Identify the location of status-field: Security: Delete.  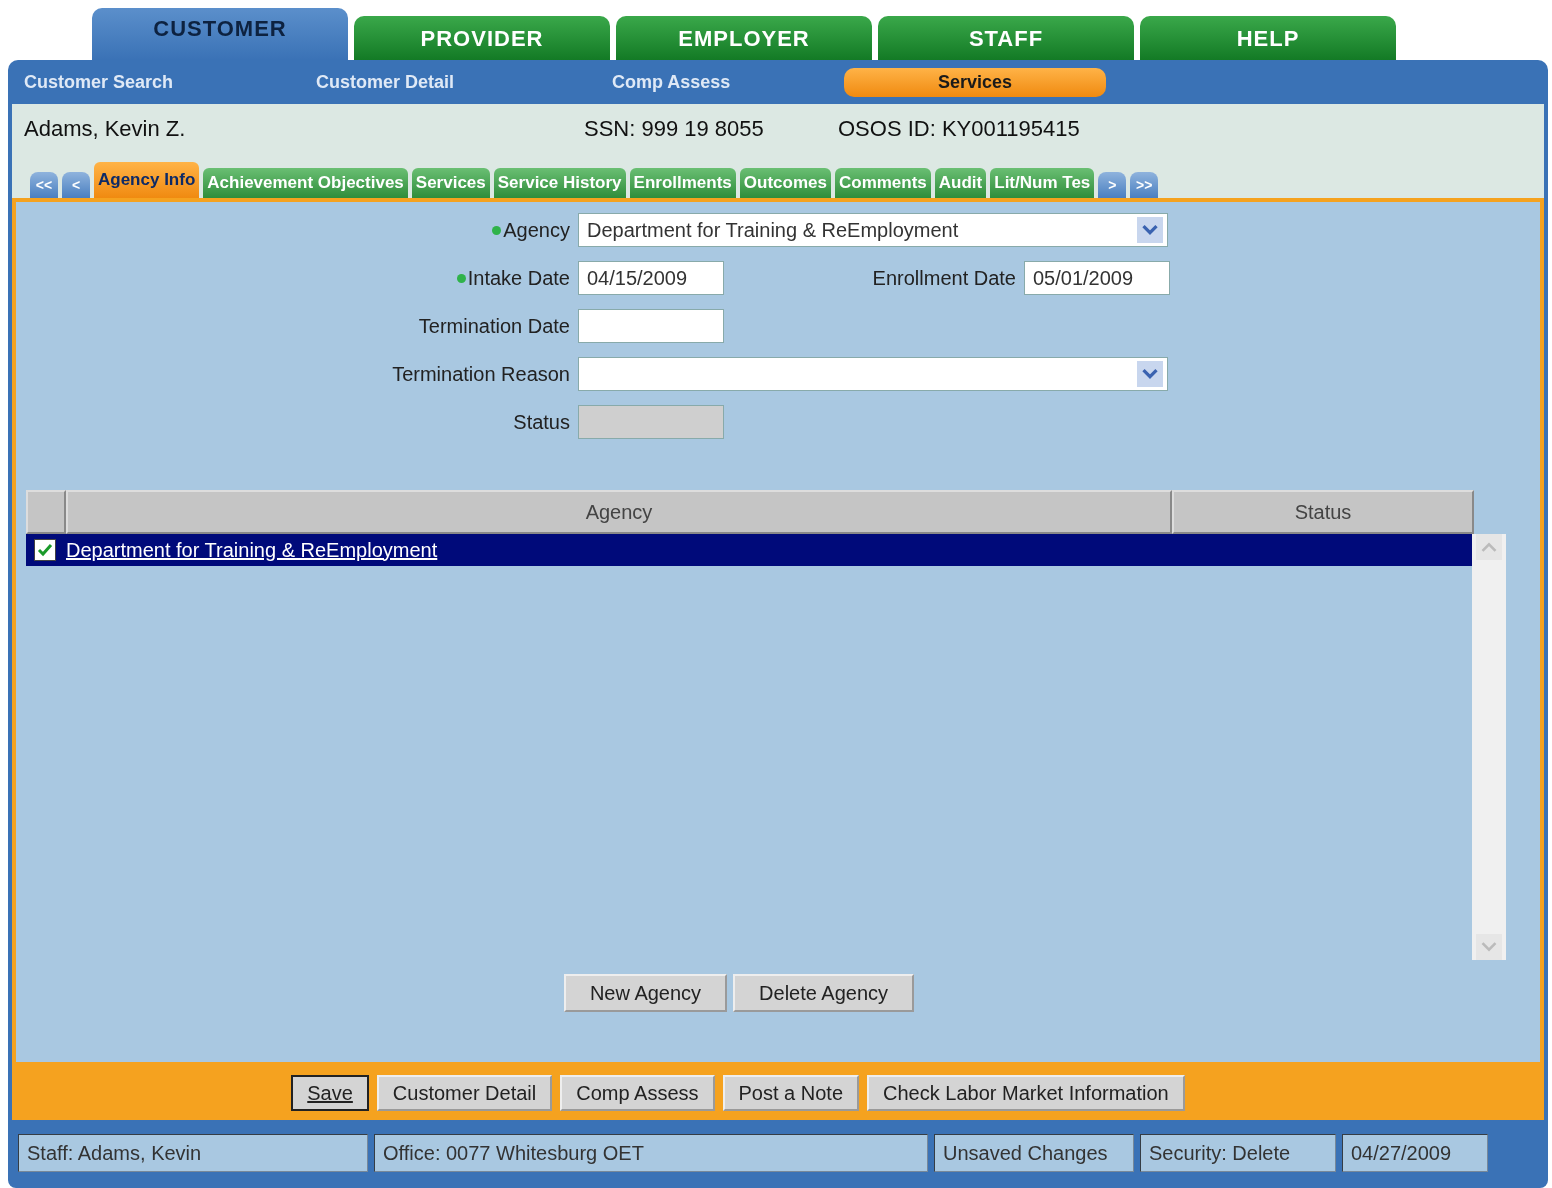
(1238, 1153).